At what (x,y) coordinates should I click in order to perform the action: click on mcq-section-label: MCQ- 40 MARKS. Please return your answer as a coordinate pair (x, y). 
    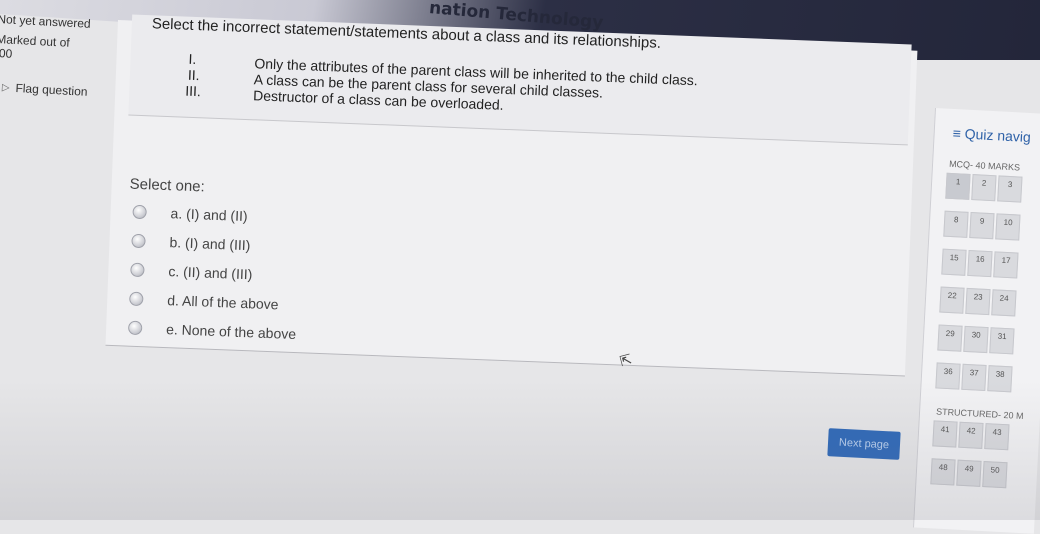
    Looking at the image, I should click on (984, 165).